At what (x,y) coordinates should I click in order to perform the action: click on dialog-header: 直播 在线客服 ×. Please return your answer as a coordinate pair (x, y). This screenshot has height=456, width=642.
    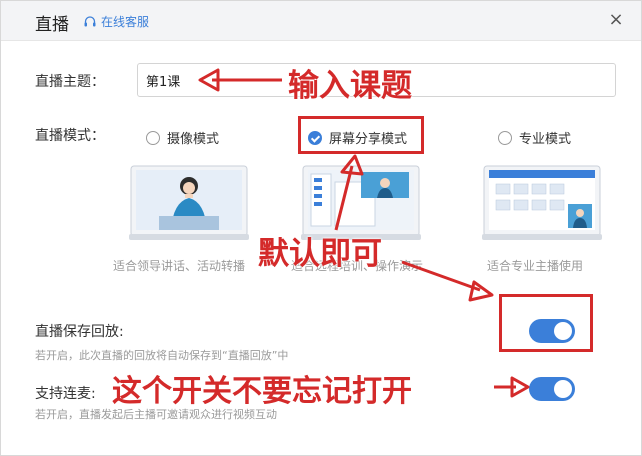
    Looking at the image, I should click on (321, 21).